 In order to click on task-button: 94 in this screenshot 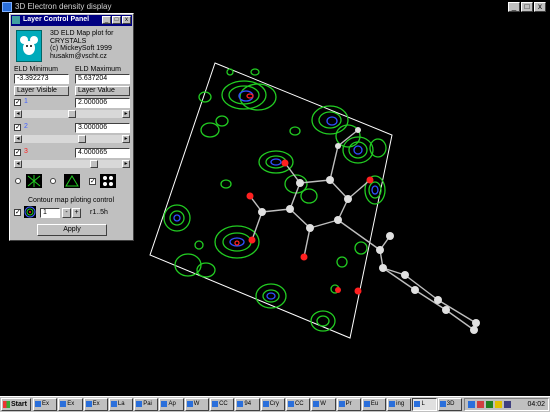, I will do `click(247, 404)`.